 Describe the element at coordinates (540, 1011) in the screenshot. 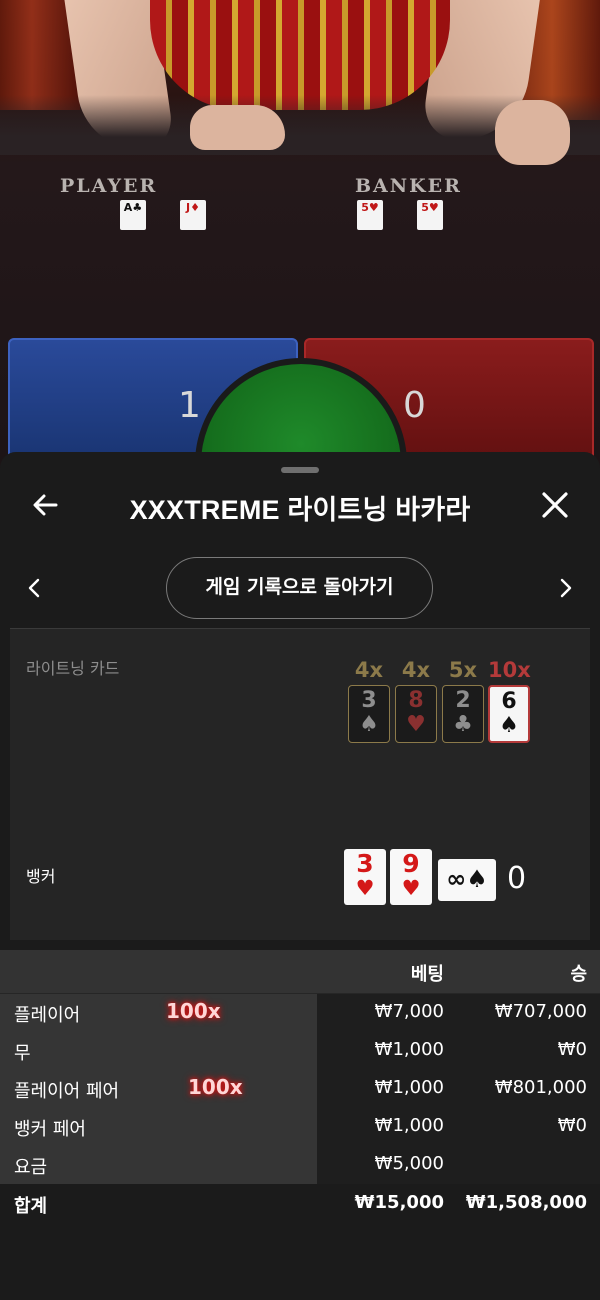

I see `win-amount: ₩707,000` at that location.